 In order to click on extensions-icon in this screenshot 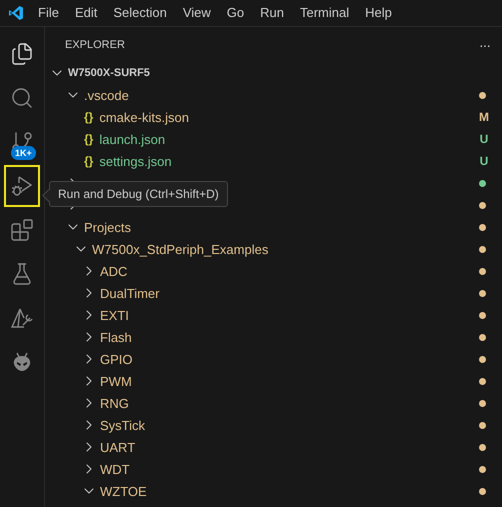, I will do `click(22, 230)`.